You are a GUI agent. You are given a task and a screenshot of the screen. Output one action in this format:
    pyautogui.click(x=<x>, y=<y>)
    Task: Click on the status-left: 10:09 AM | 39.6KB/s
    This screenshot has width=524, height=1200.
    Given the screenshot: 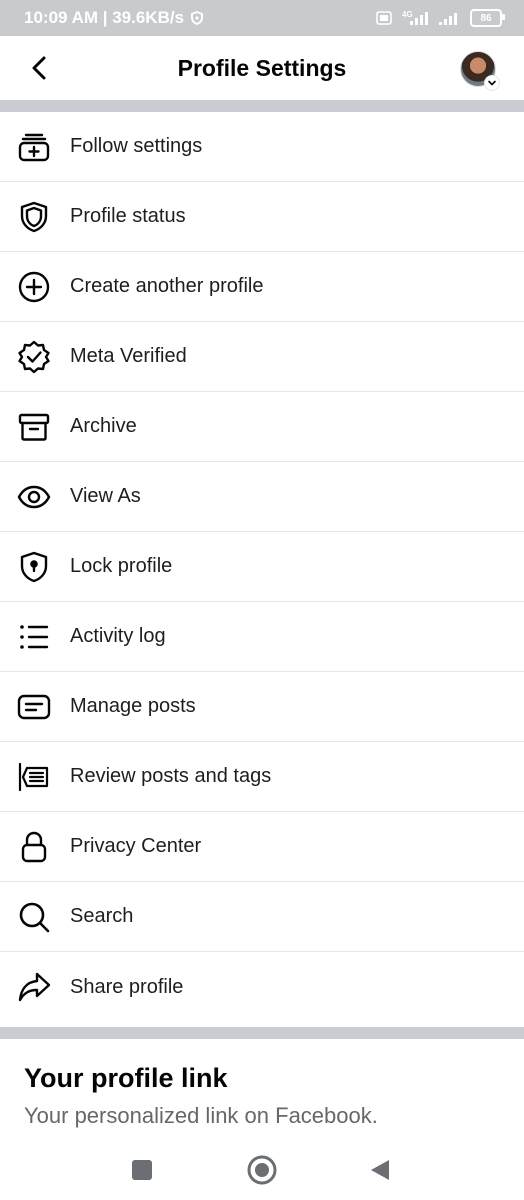 What is the action you would take?
    pyautogui.click(x=114, y=18)
    